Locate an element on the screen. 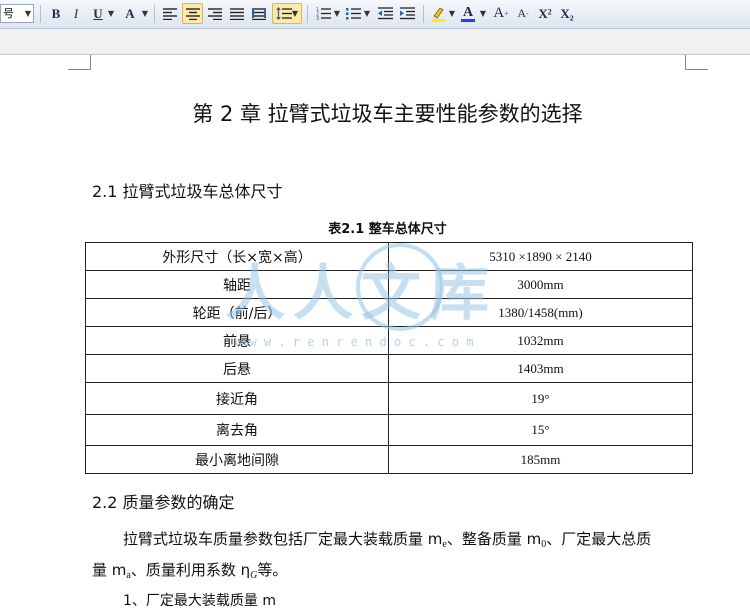  font-color-letter: A is located at coordinates (468, 12).